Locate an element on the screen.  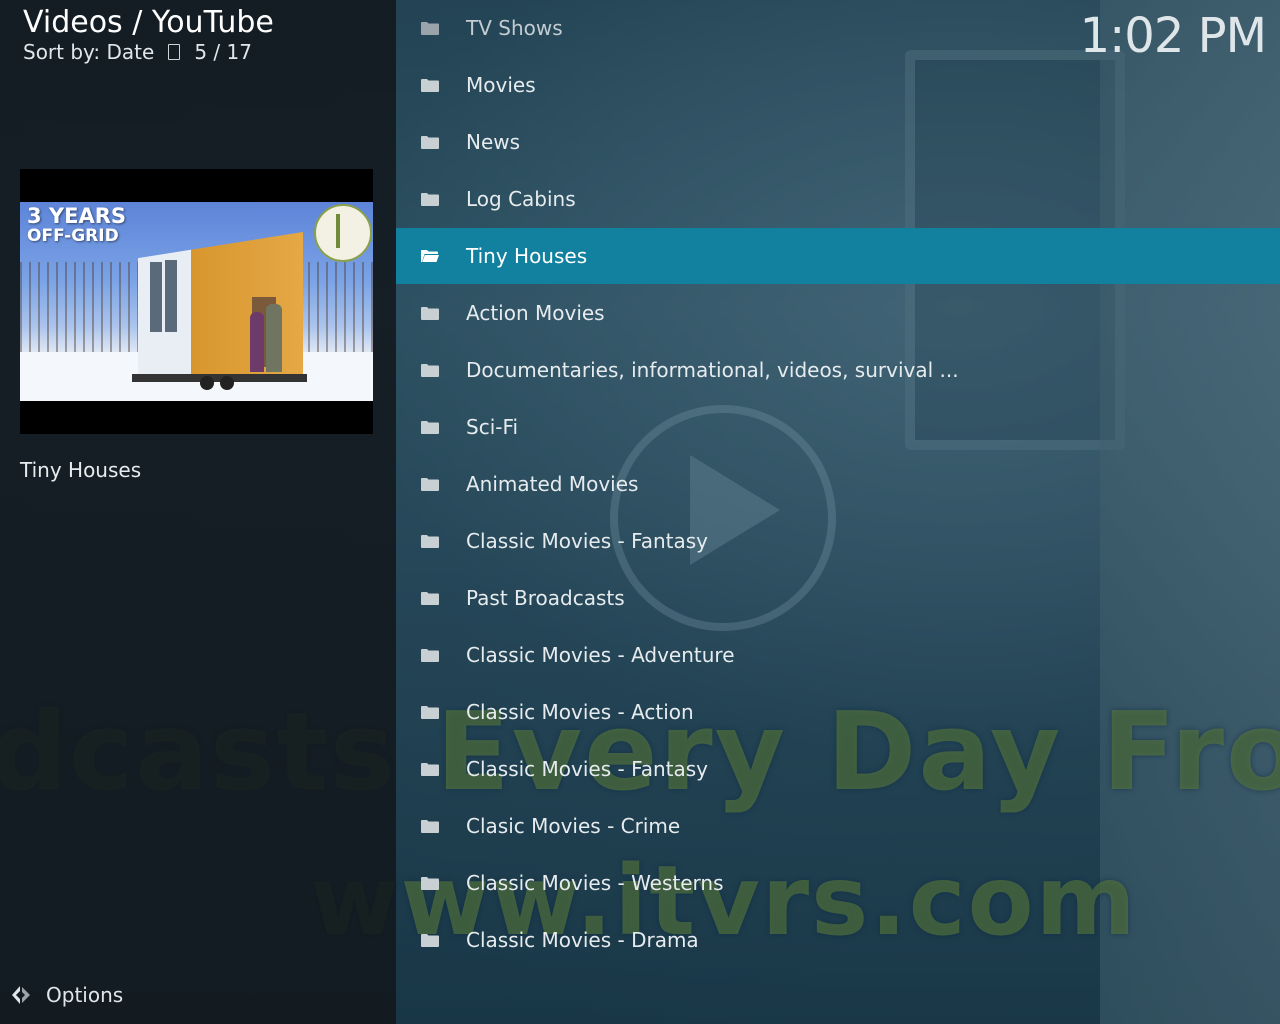
list-item-label: Log Cabins is located at coordinates (521, 199).